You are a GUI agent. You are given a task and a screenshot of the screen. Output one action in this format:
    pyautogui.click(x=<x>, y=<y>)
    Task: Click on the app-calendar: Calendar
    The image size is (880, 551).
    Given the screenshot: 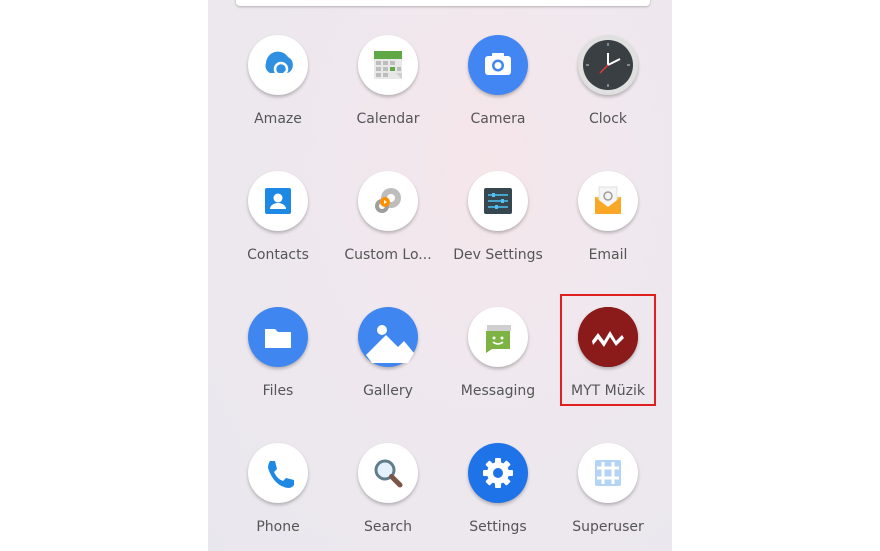 What is the action you would take?
    pyautogui.click(x=388, y=95)
    